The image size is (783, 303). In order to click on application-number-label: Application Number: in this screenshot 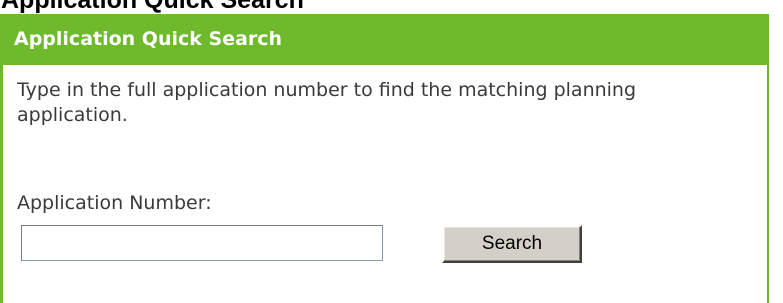, I will do `click(114, 203)`.